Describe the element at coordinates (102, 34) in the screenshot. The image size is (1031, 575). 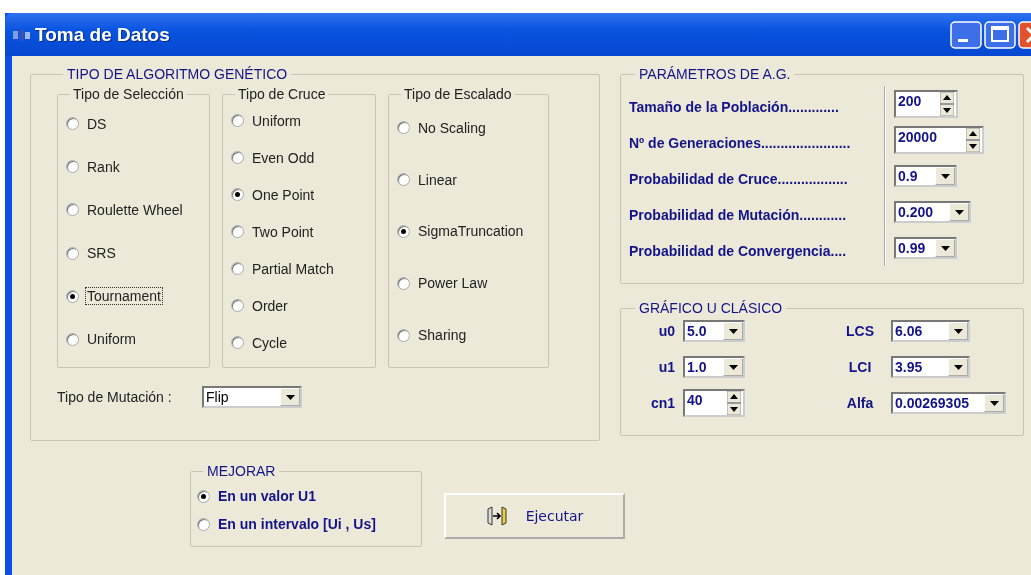
I see `window-title: Toma de Datos` at that location.